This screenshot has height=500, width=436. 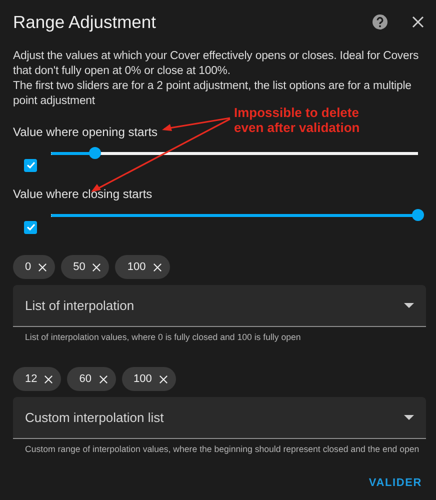 What do you see at coordinates (34, 267) in the screenshot?
I see `chip: 0` at bounding box center [34, 267].